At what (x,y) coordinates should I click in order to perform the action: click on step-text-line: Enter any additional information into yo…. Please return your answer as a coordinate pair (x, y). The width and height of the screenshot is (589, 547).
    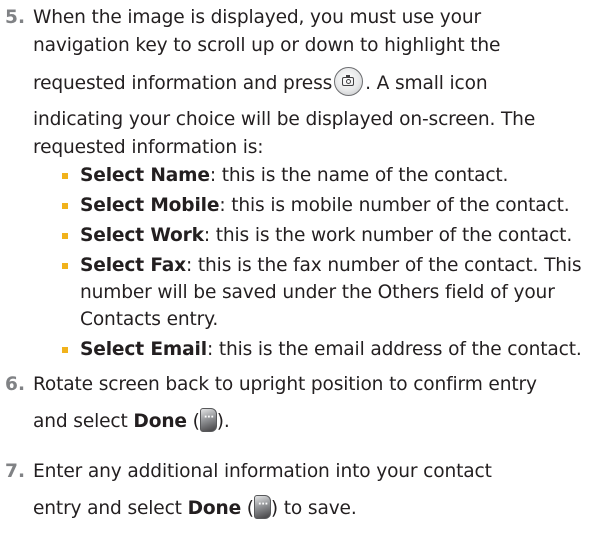
    Looking at the image, I should click on (262, 471).